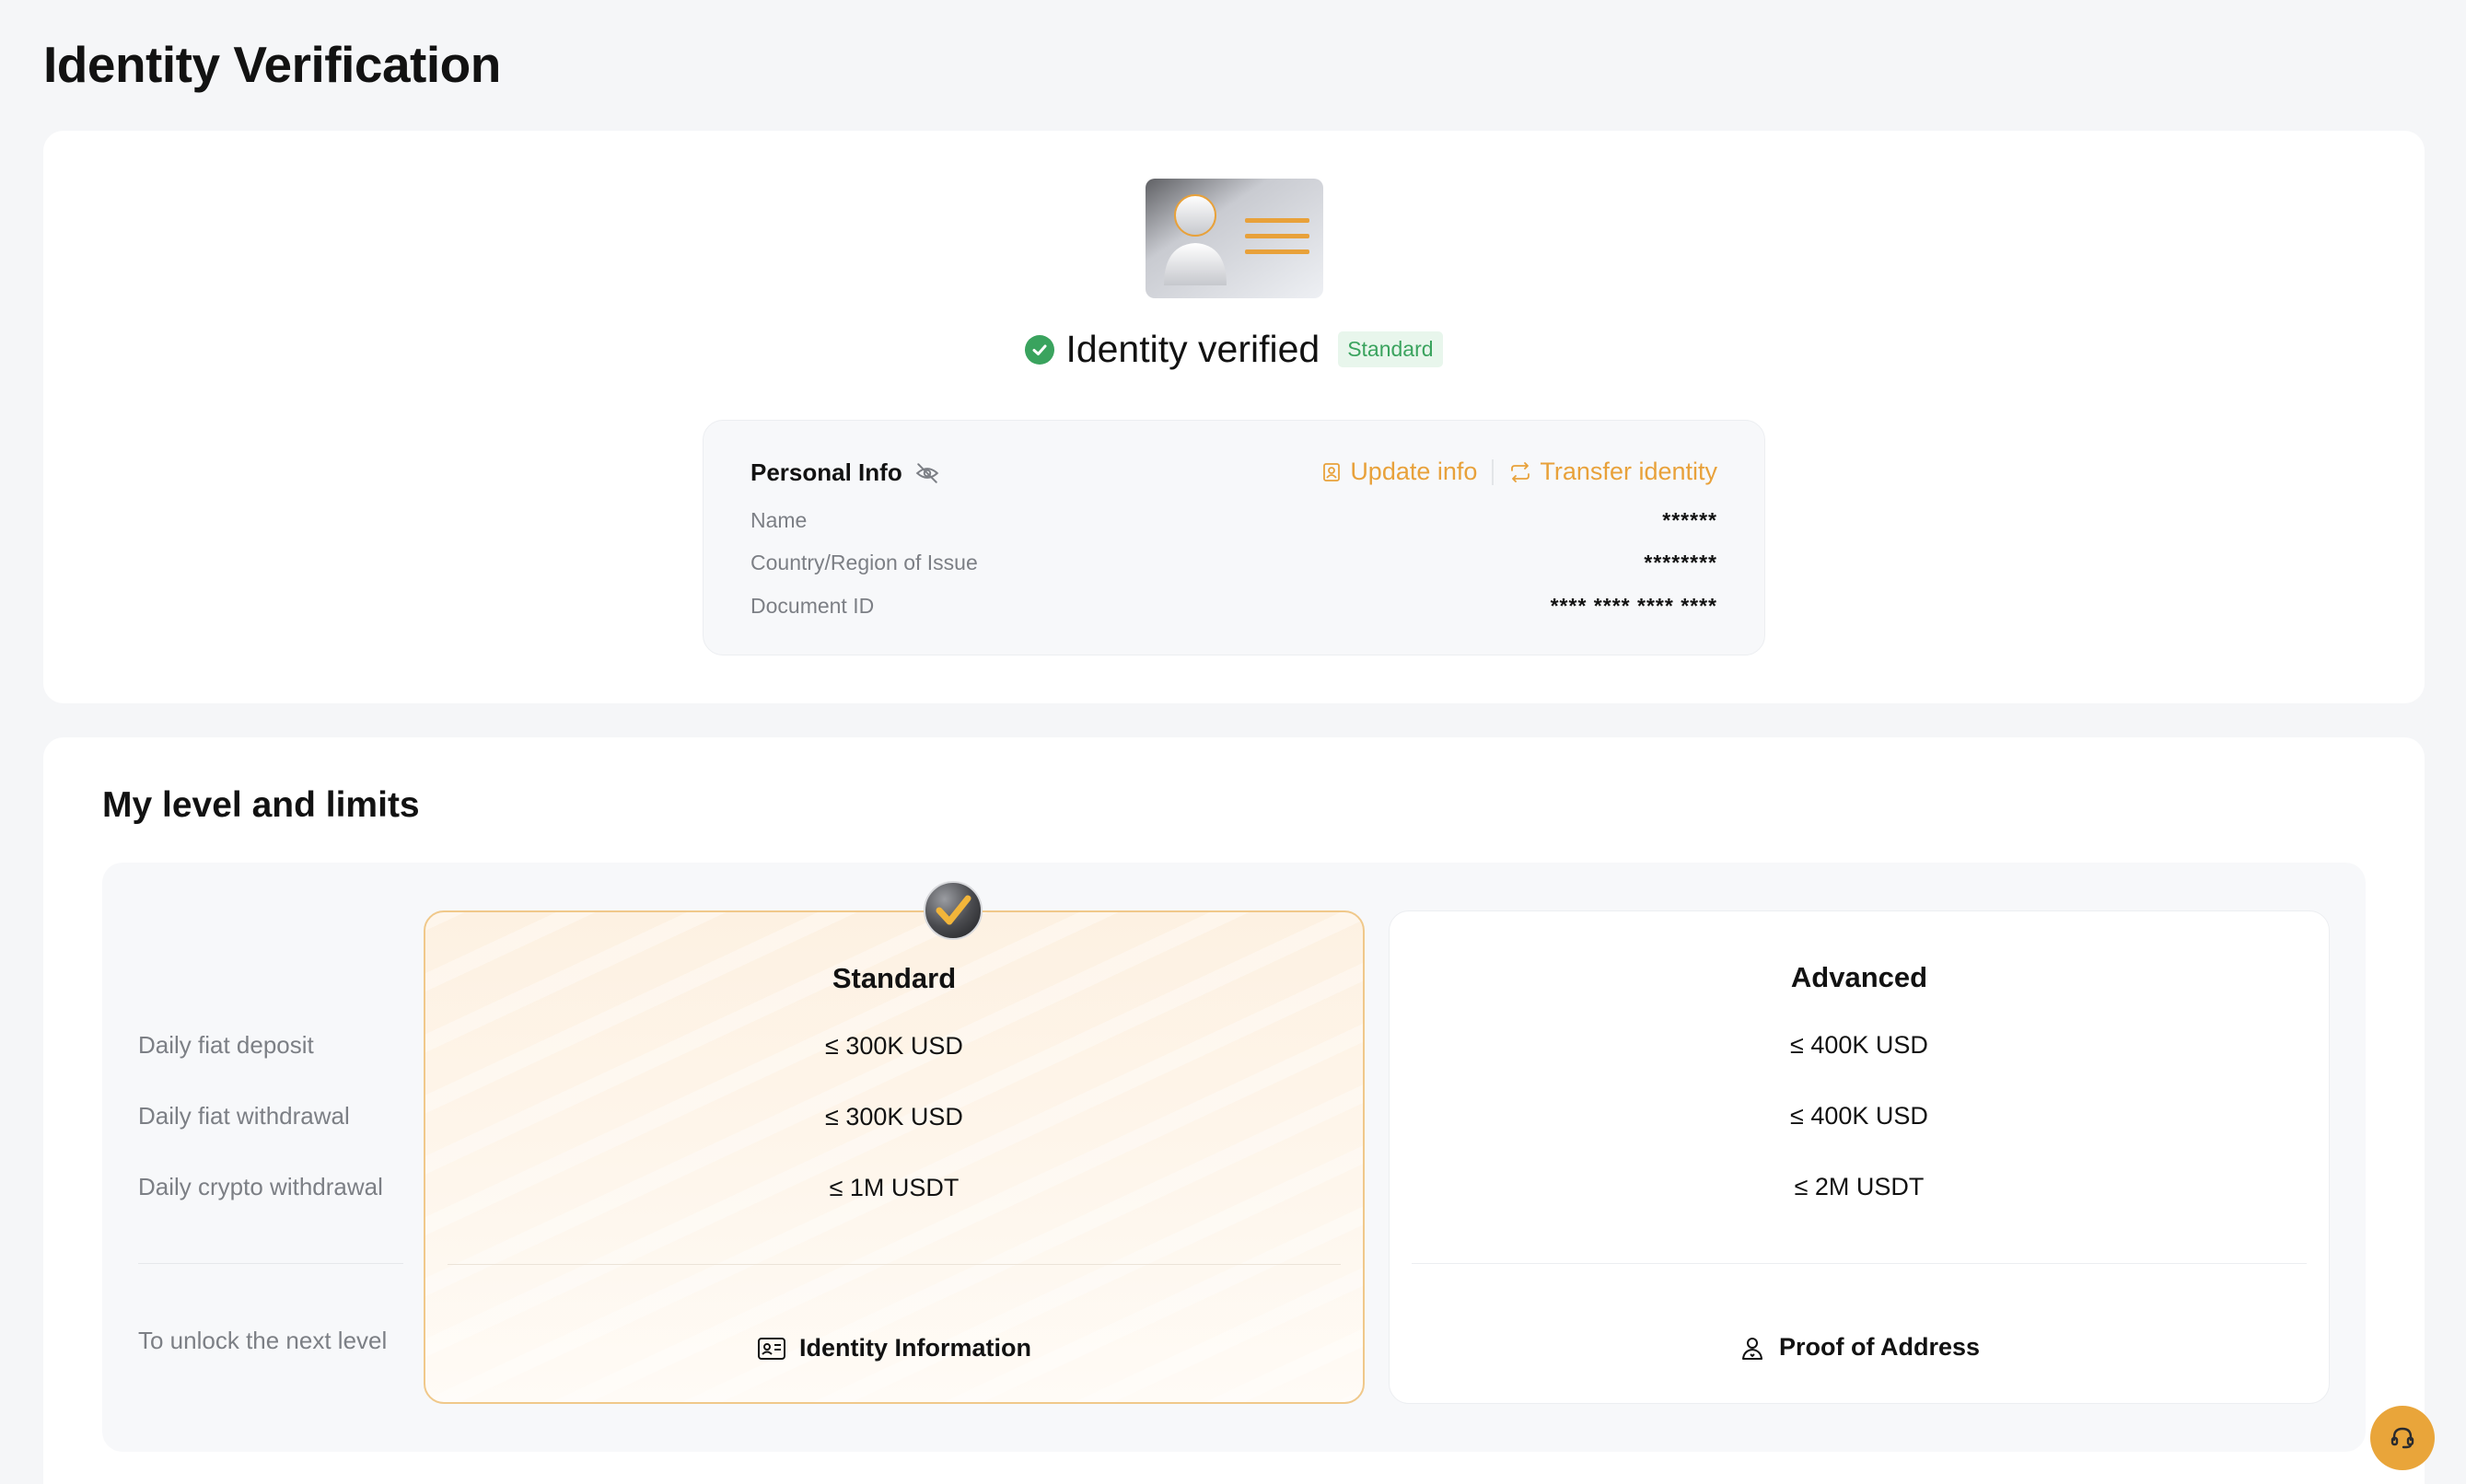 This screenshot has height=1484, width=2466. Describe the element at coordinates (1681, 562) in the screenshot. I see `country-value: ********` at that location.